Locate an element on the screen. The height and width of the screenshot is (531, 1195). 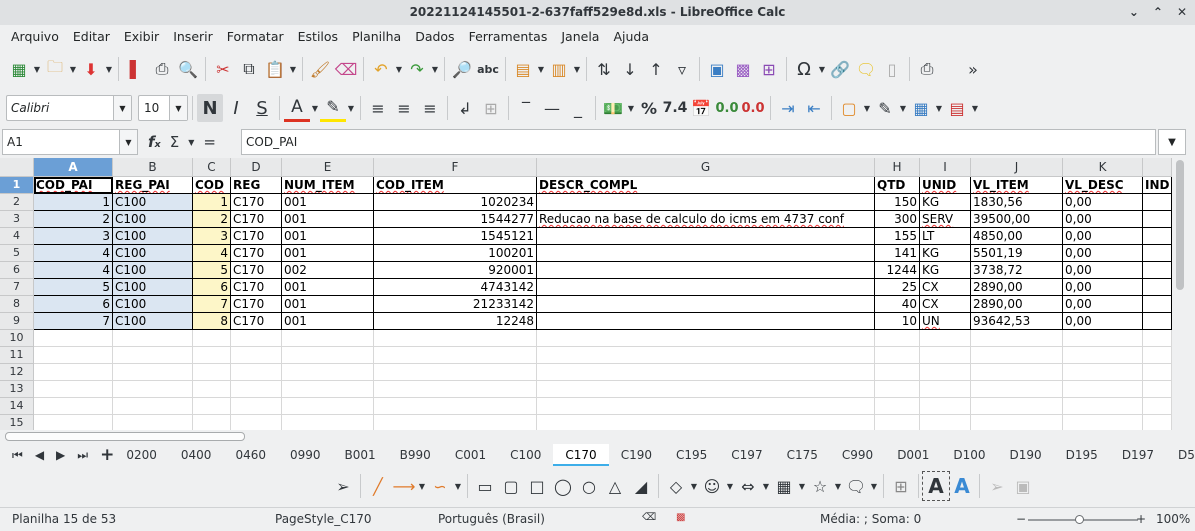
table-cell: CX is located at coordinates (945, 304).